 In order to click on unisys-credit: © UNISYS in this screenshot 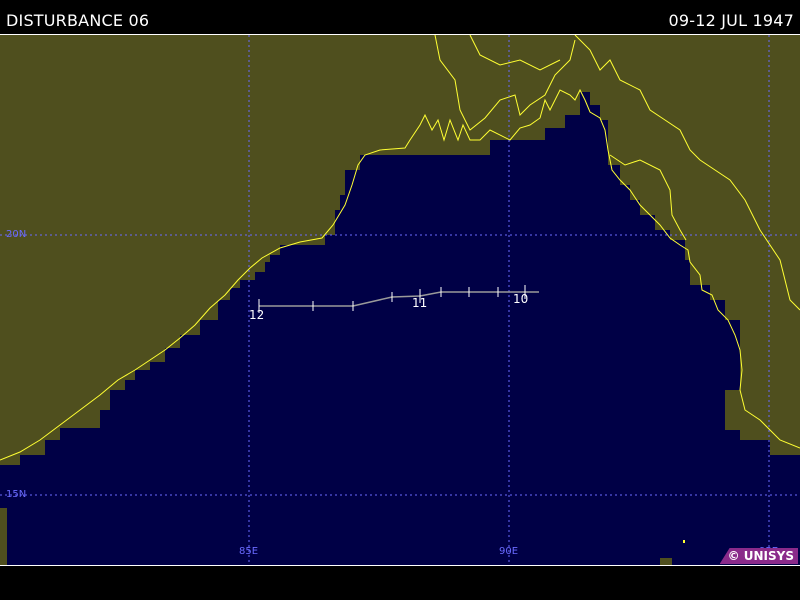, I will do `click(758, 556)`.